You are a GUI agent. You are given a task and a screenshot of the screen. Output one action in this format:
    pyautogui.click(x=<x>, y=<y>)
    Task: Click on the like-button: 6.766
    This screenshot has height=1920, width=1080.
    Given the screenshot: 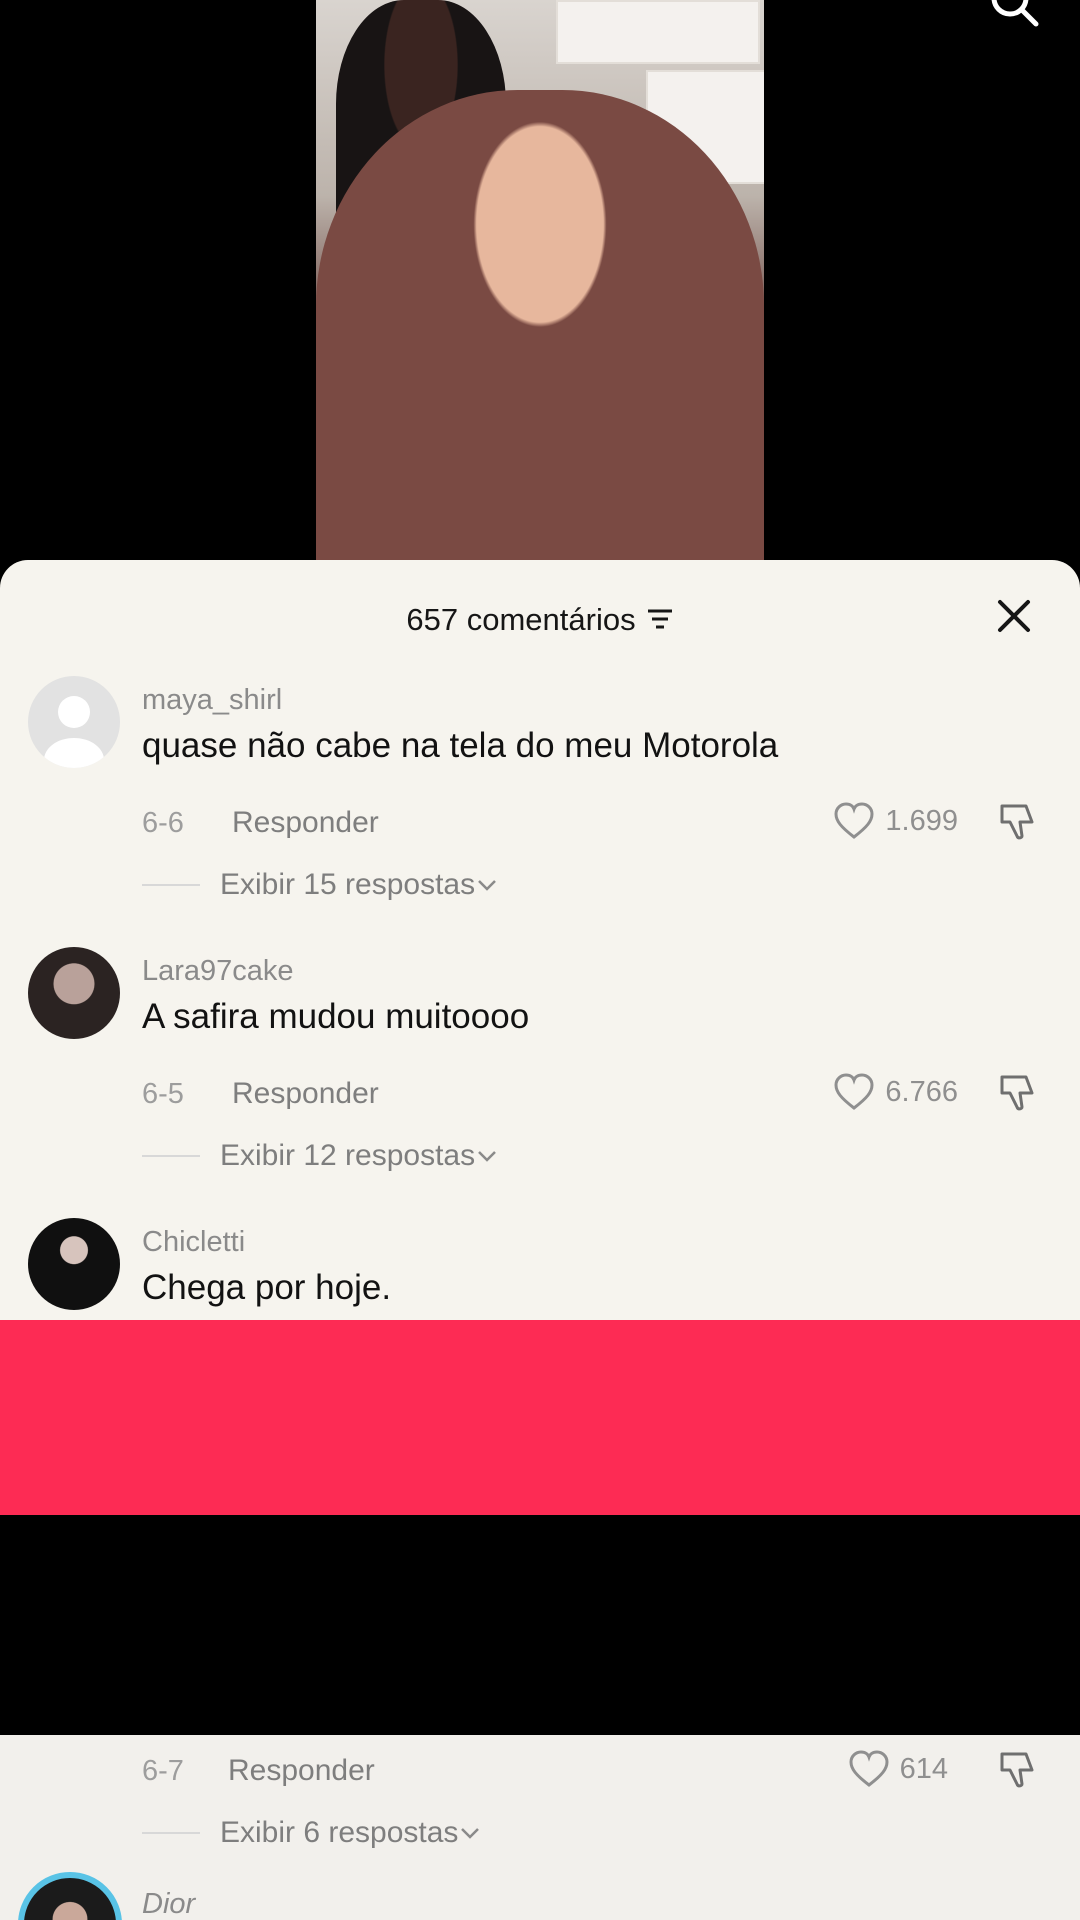 What is the action you would take?
    pyautogui.click(x=895, y=1092)
    